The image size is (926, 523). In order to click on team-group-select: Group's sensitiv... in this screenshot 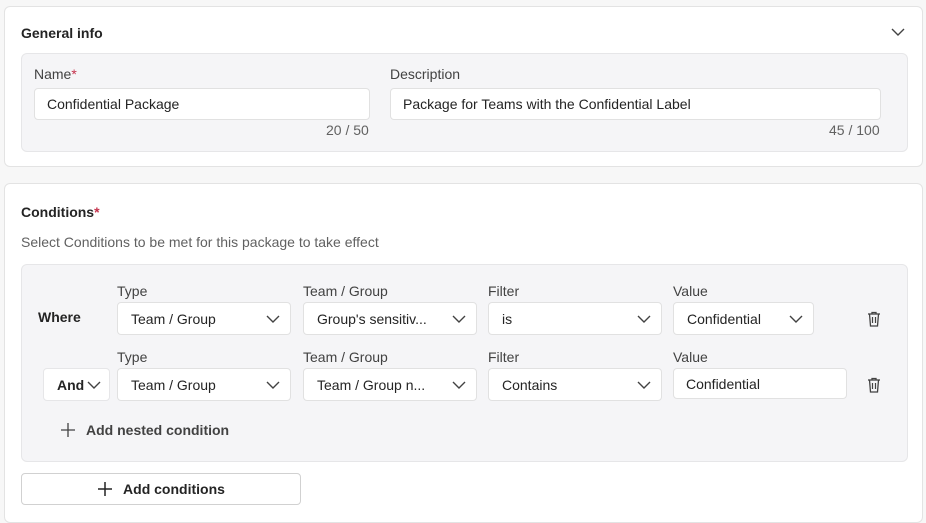, I will do `click(390, 318)`.